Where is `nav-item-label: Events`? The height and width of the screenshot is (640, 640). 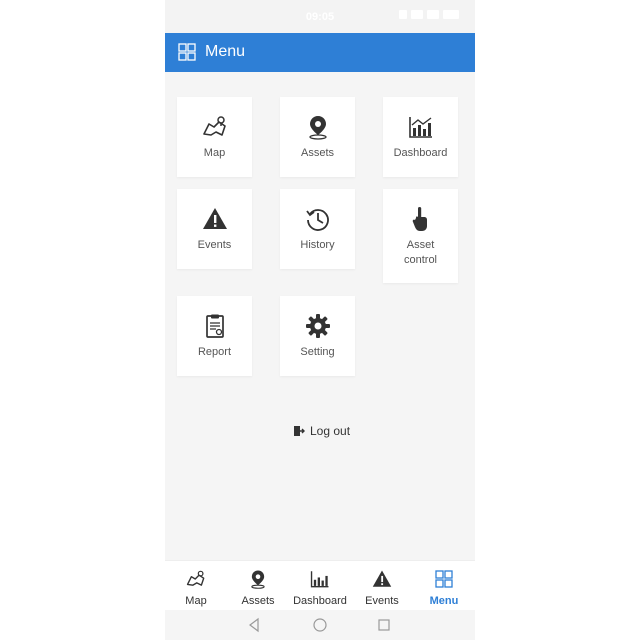 nav-item-label: Events is located at coordinates (382, 601).